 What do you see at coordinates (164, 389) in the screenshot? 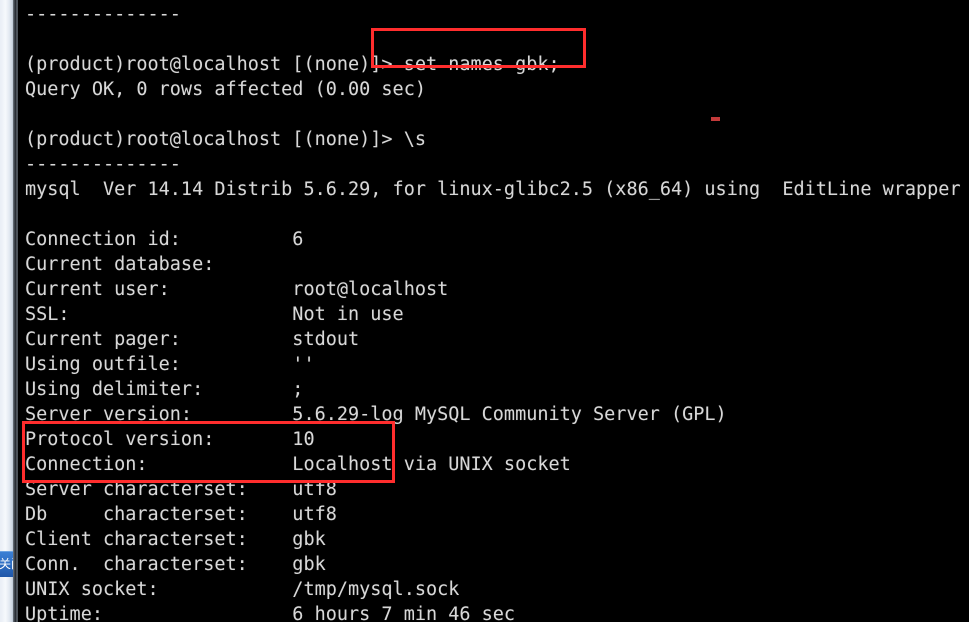
I see `terminal-line: Using delimiter: ;` at bounding box center [164, 389].